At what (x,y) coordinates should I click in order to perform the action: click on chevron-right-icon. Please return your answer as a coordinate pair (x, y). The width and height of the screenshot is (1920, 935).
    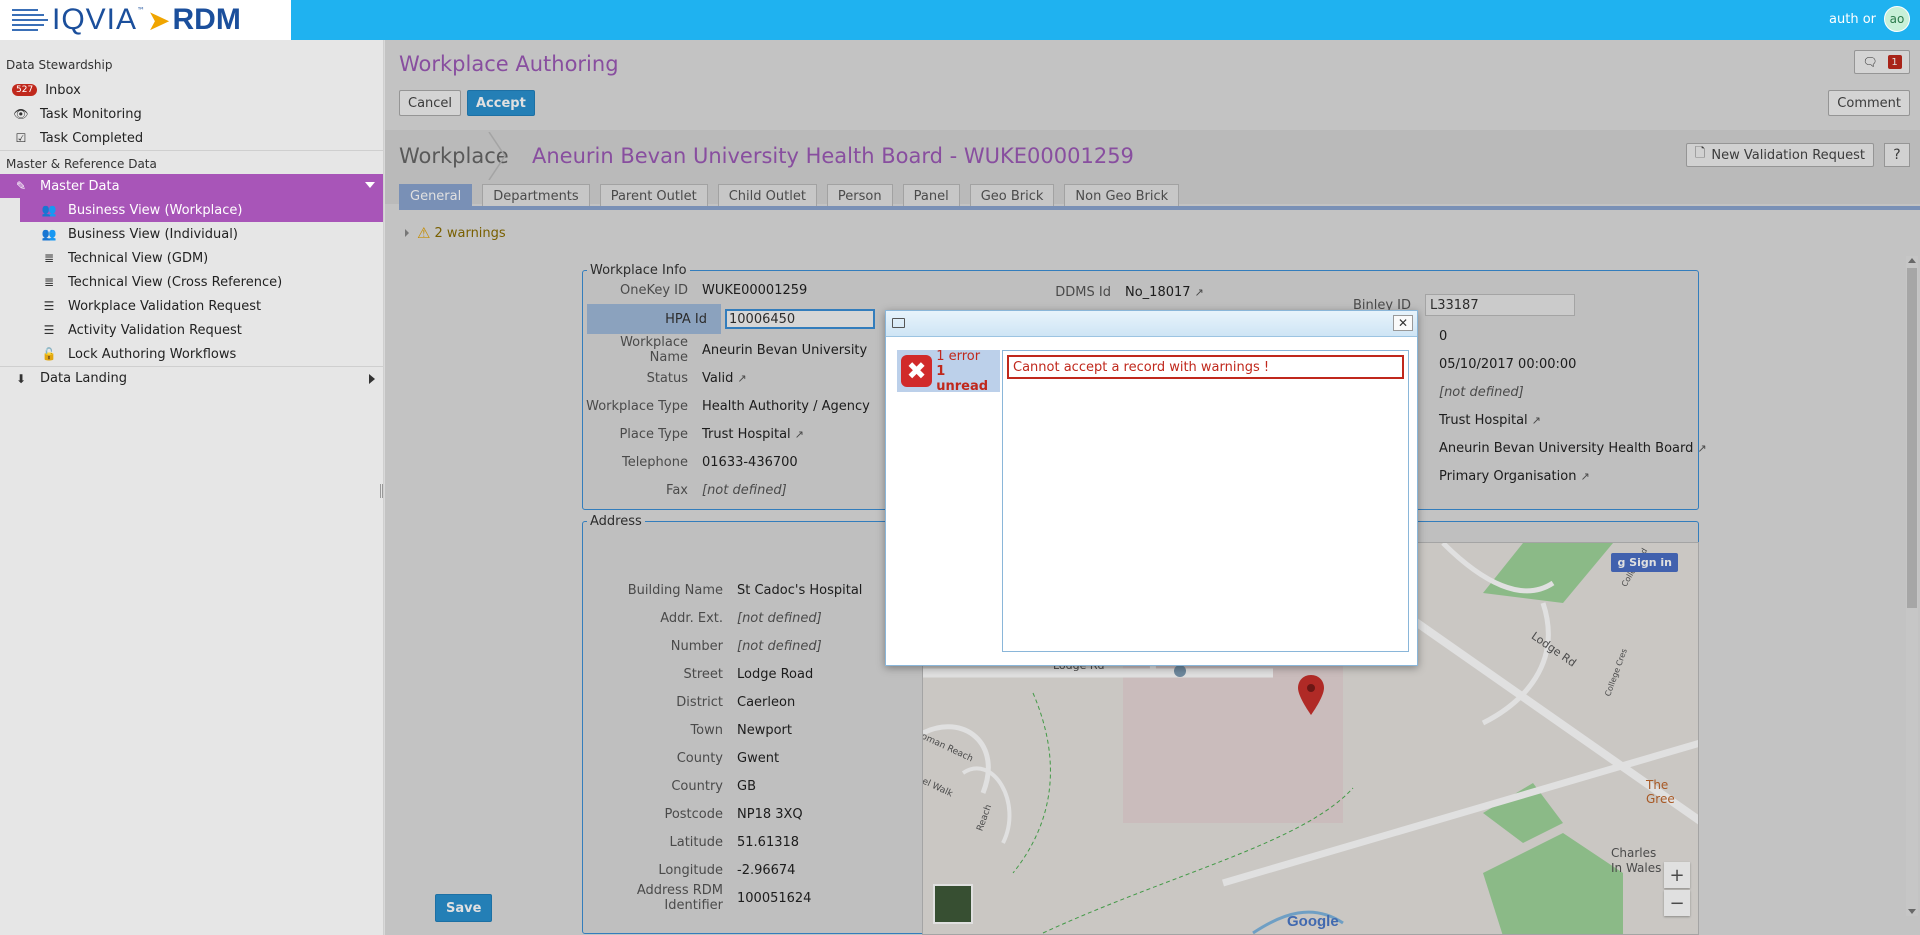
    Looking at the image, I should click on (372, 379).